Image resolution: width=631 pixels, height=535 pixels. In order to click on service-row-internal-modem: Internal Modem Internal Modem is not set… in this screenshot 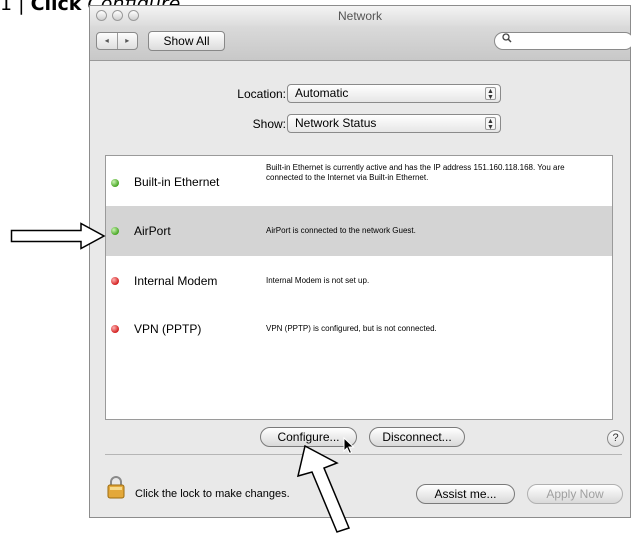, I will do `click(359, 281)`.